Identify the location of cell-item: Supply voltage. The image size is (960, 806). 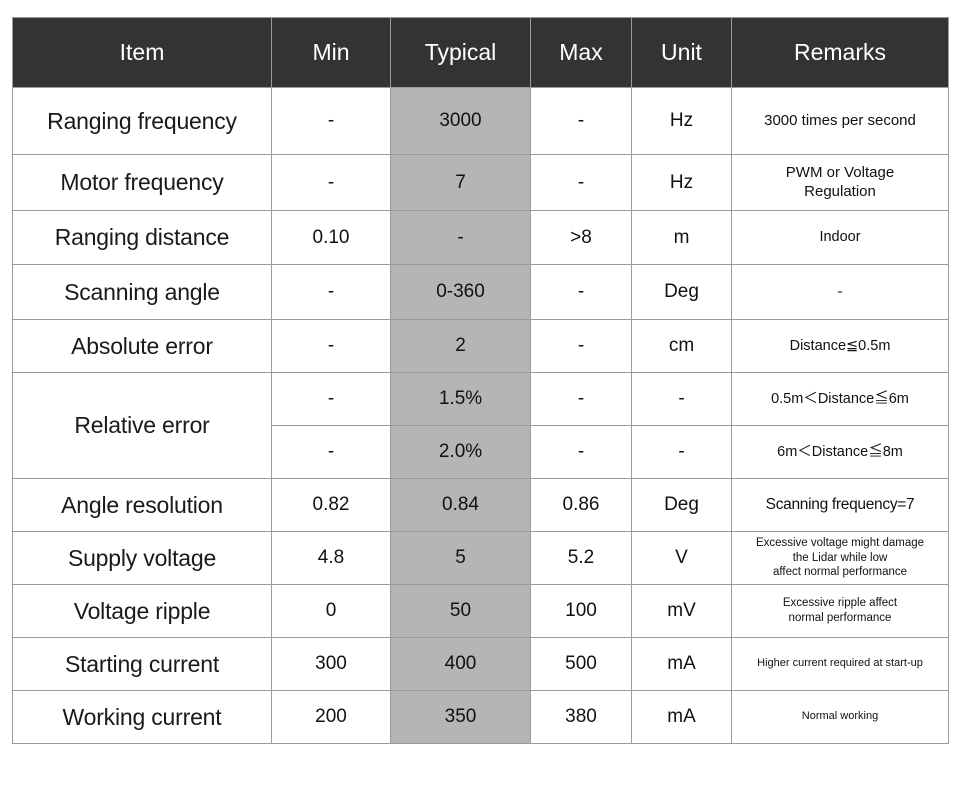
(142, 558).